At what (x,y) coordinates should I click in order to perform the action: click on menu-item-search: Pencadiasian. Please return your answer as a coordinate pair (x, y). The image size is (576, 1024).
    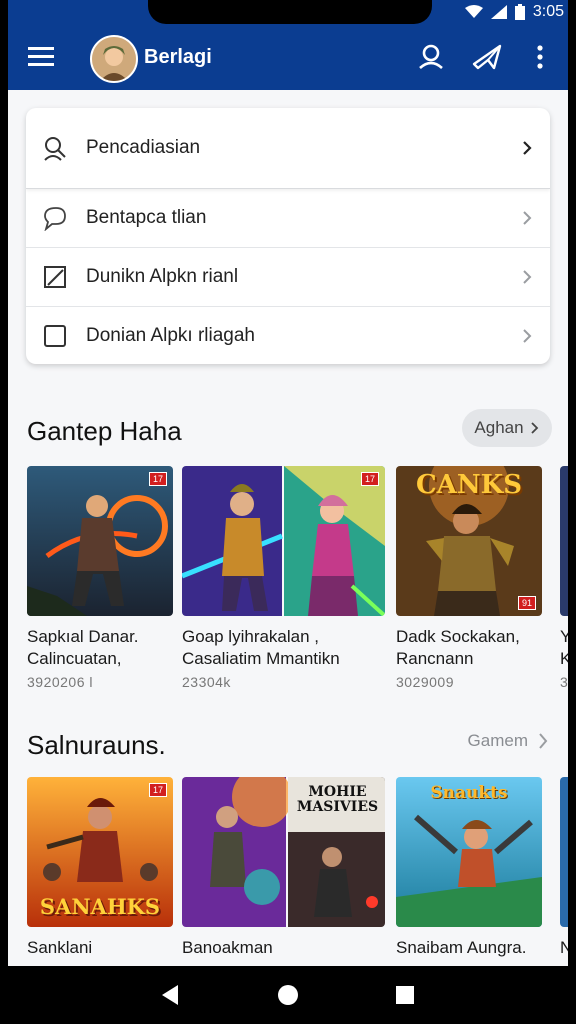
    Looking at the image, I should click on (288, 148).